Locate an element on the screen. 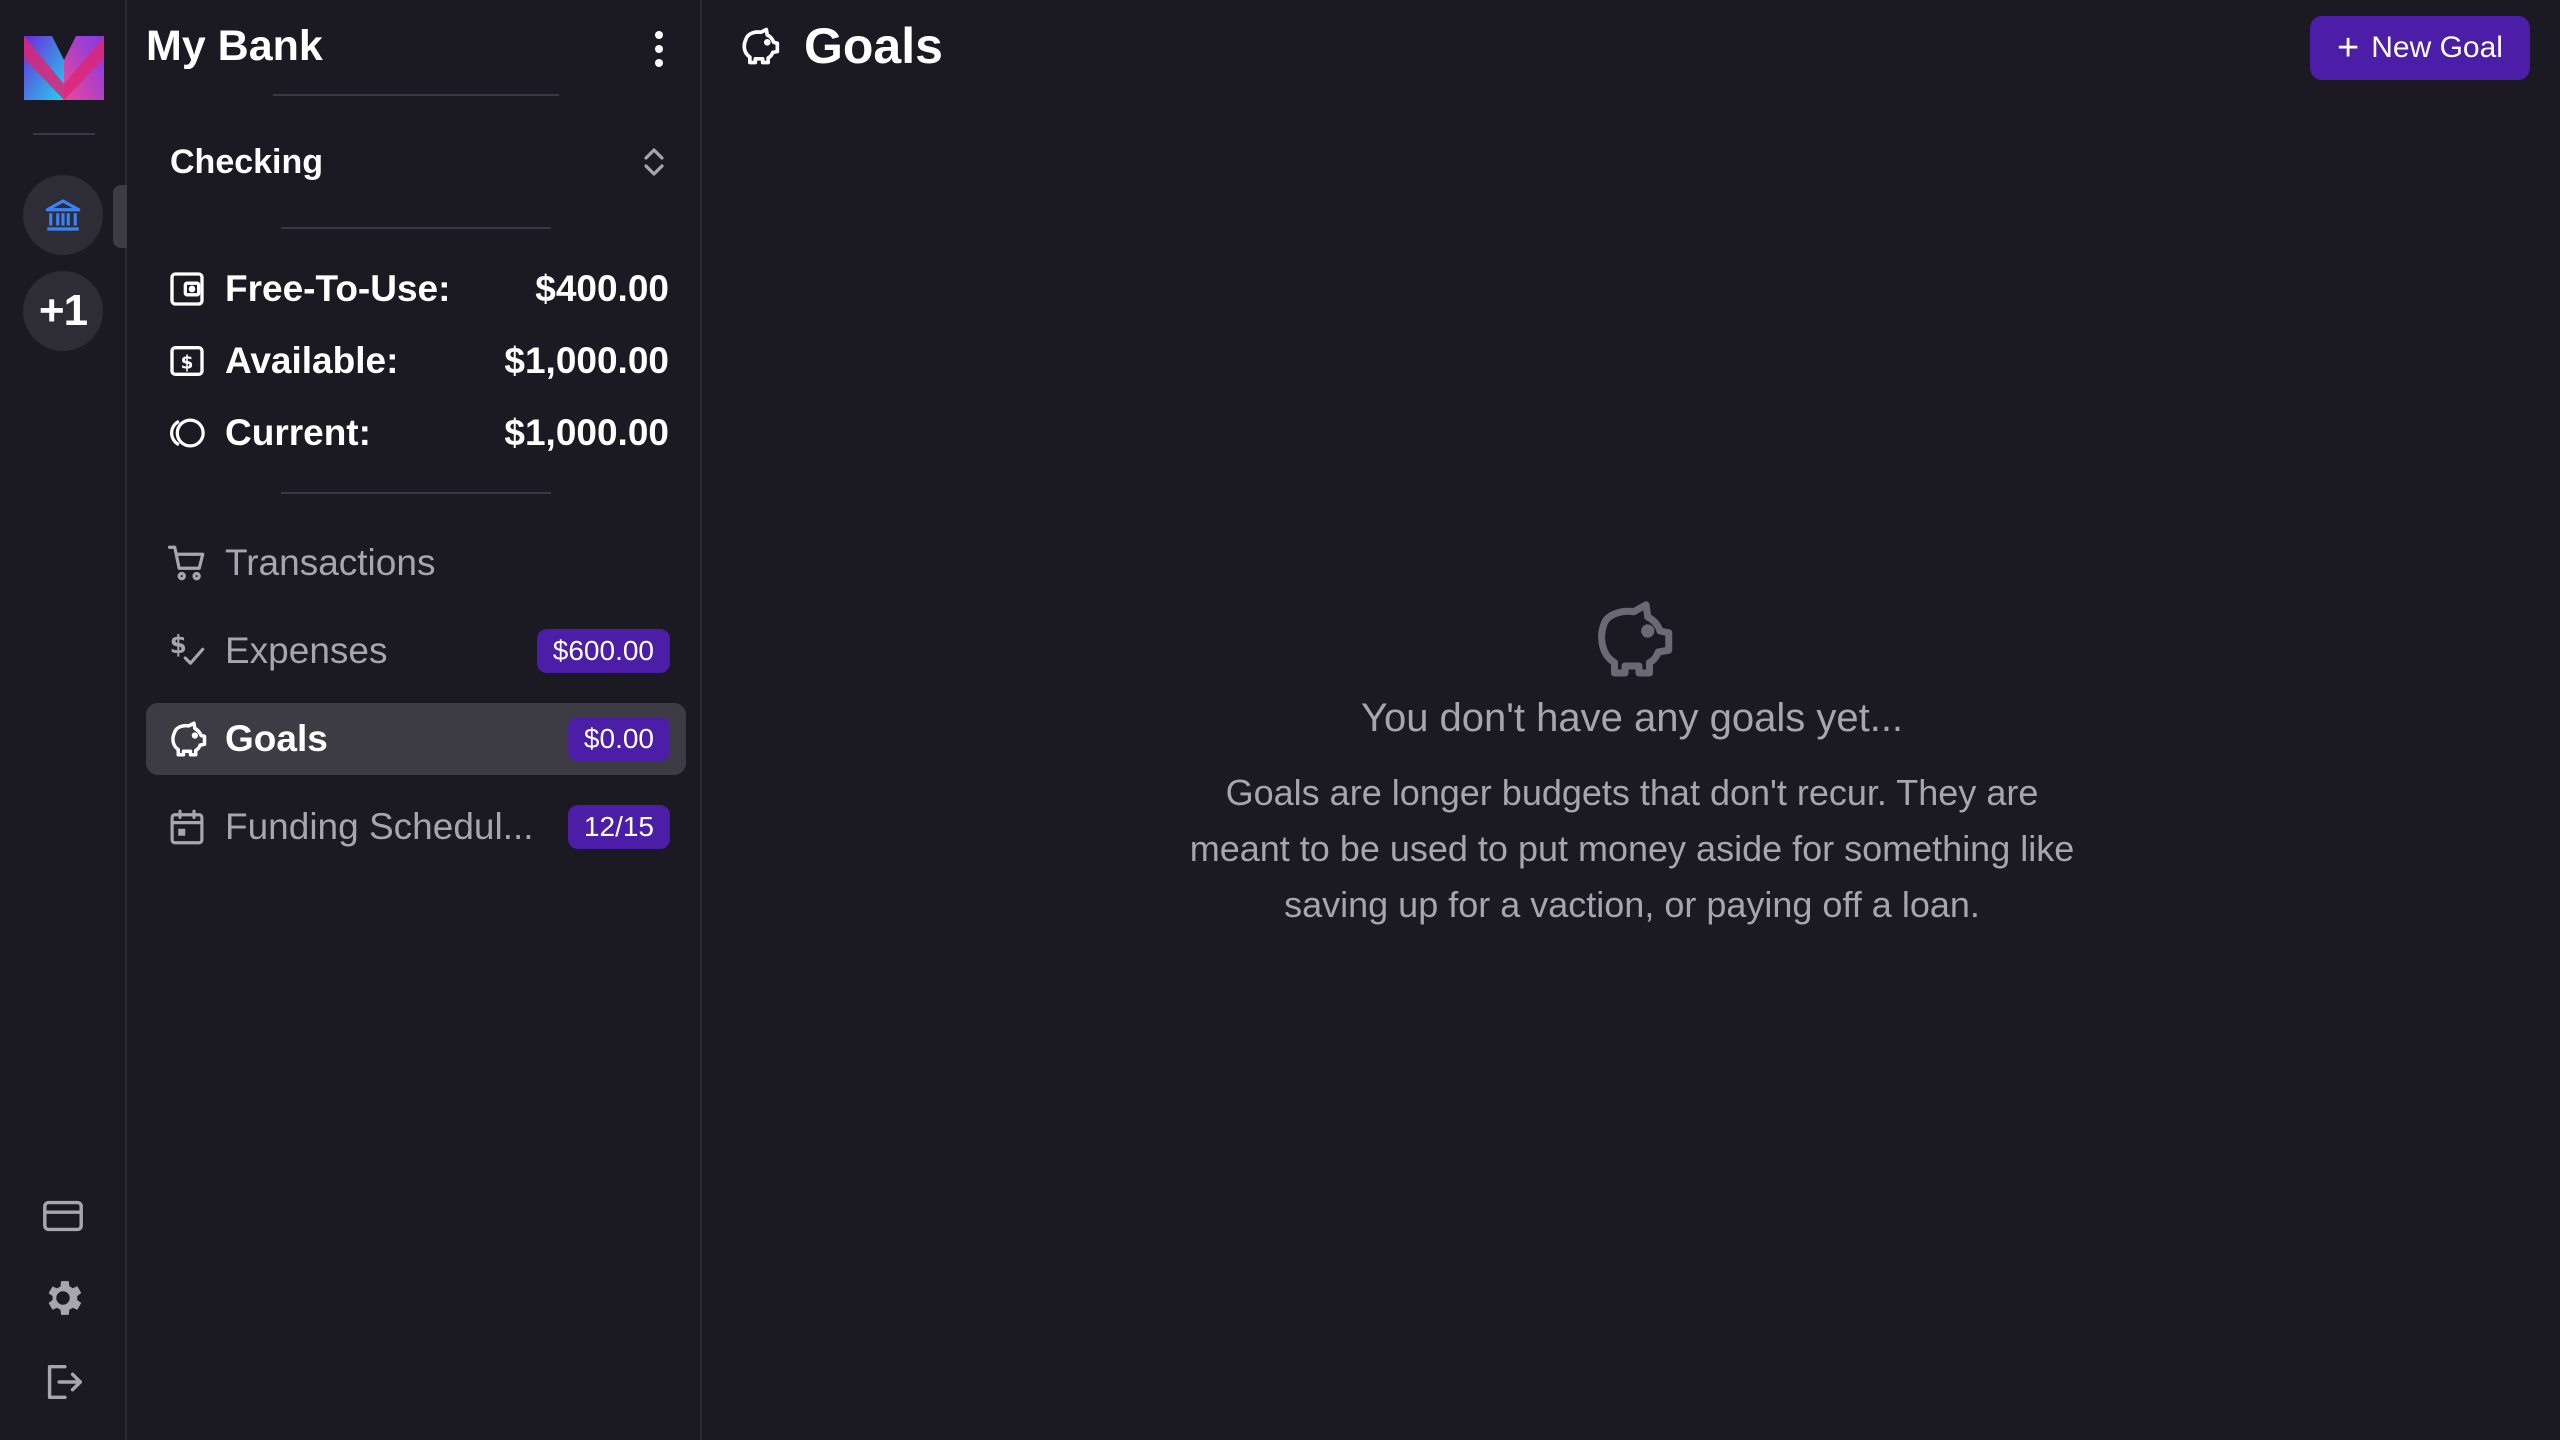 The width and height of the screenshot is (2560, 1440). nav-expenses: $ Expenses $600.00 is located at coordinates (416, 651).